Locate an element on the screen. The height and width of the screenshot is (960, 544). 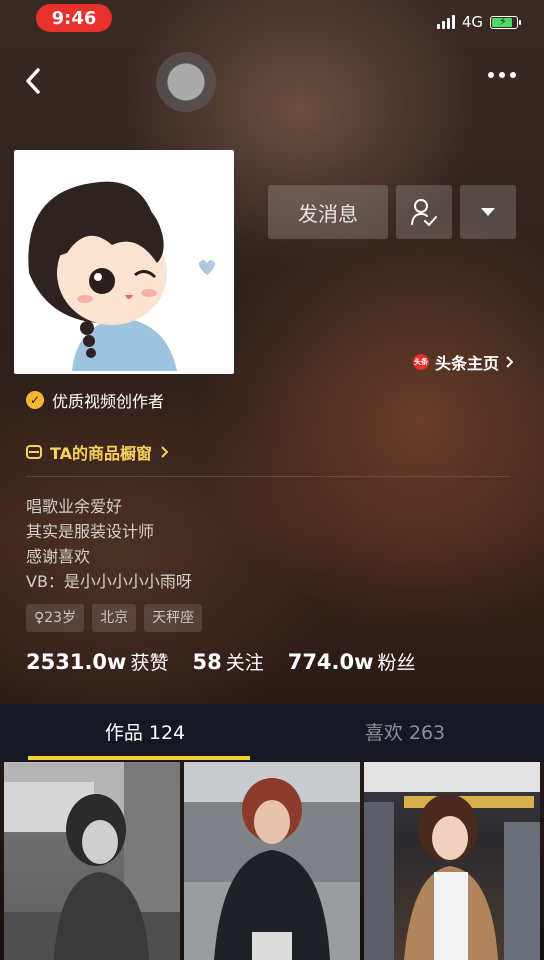
profile-stats: 2531.0w 获赞 58 关注 774.0w 粉丝 is located at coordinates (221, 661).